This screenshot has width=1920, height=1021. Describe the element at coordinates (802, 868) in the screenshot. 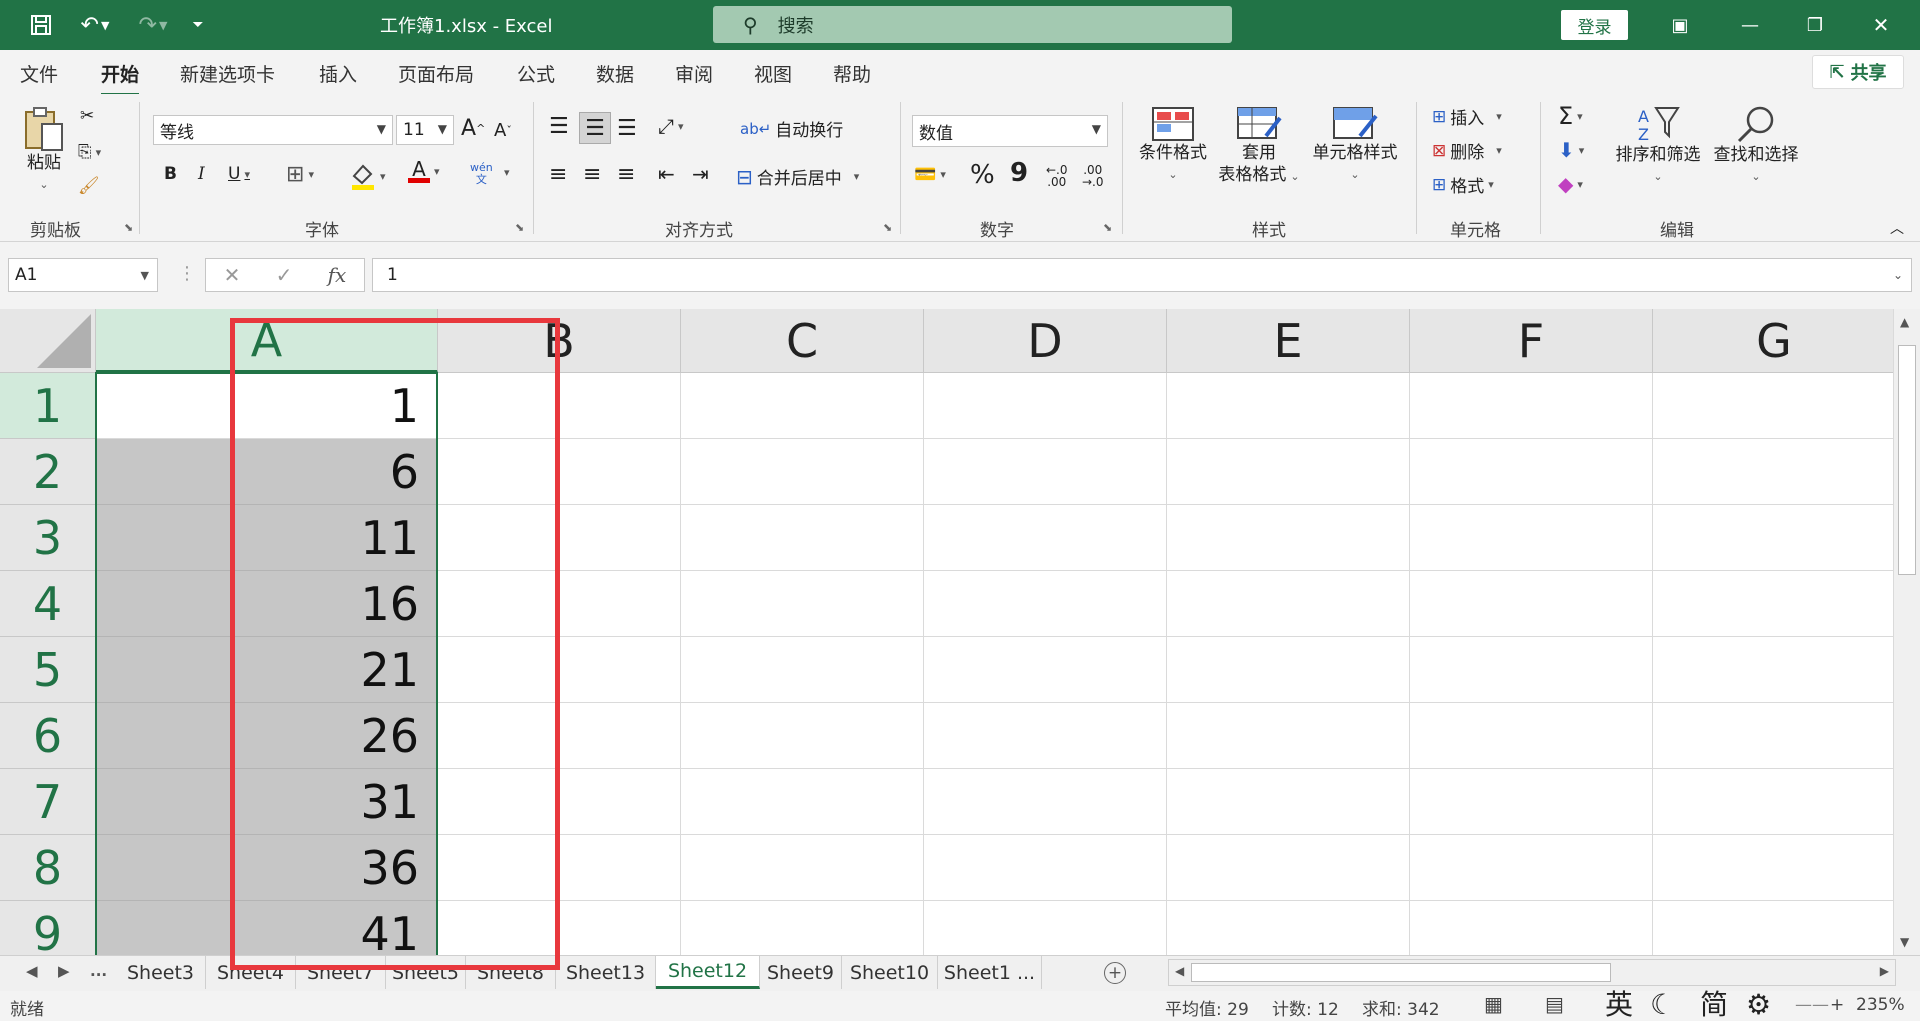

I see `cell-c8` at that location.